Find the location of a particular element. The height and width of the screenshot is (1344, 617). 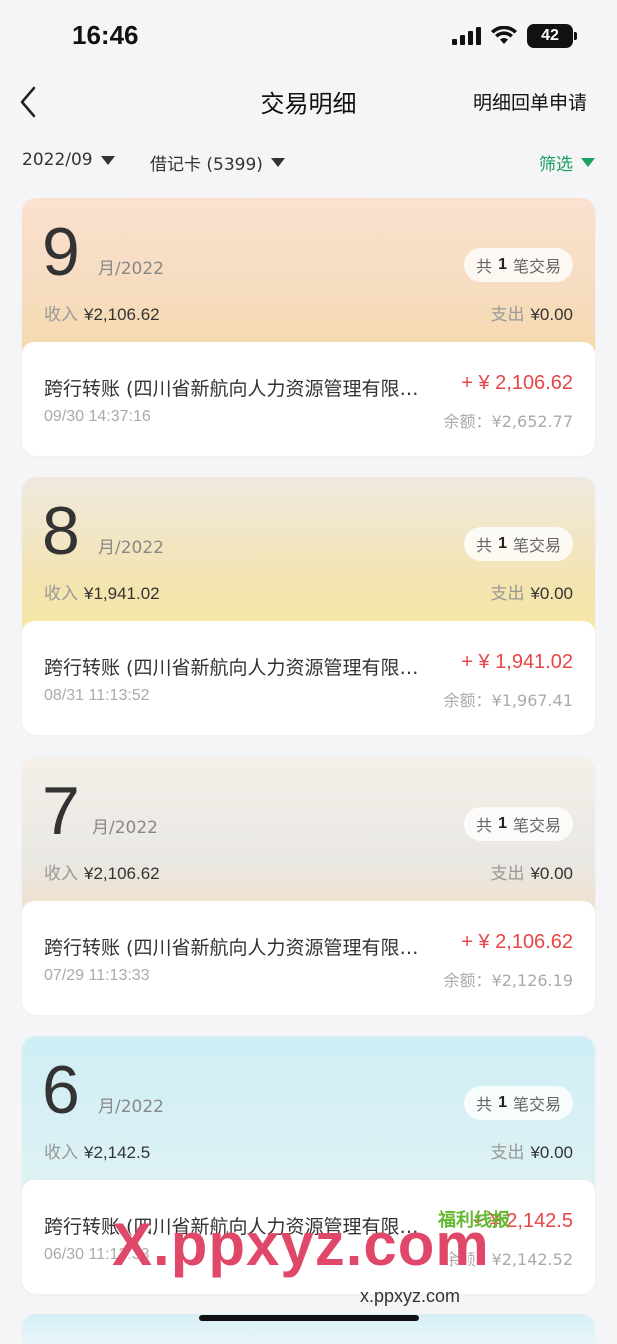

status-bar: 16:46 42 is located at coordinates (308, 36).